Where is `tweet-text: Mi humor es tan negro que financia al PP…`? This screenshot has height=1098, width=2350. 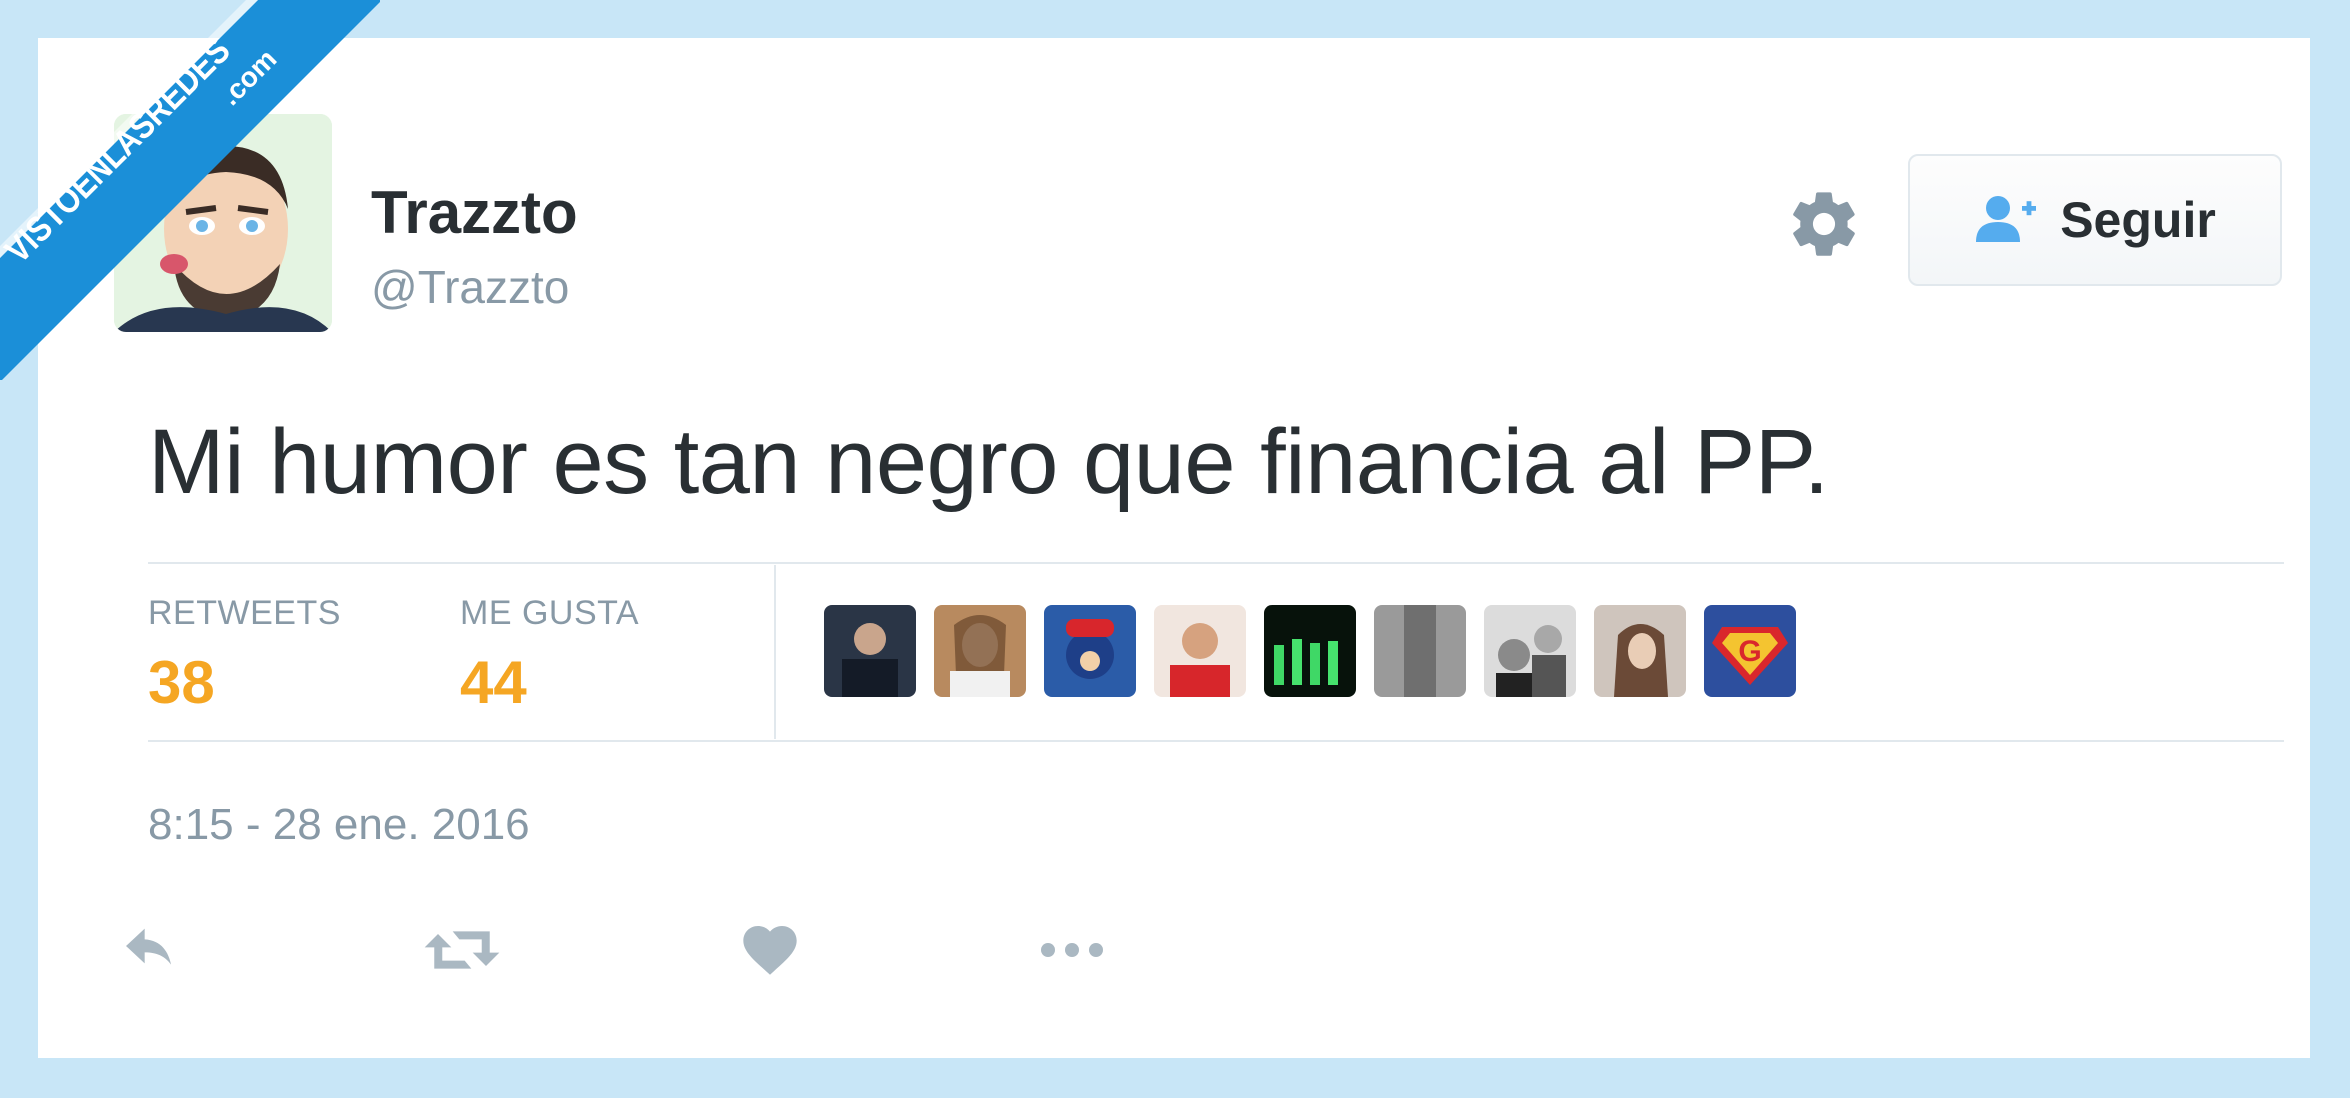 tweet-text: Mi humor es tan negro que financia al PP… is located at coordinates (988, 462).